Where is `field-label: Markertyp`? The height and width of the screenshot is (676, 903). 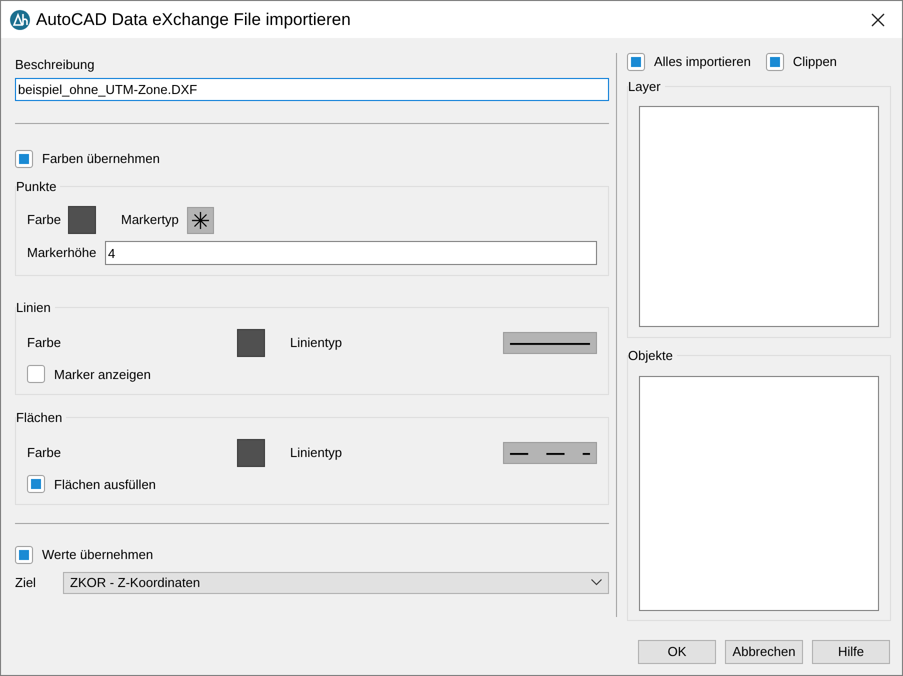 field-label: Markertyp is located at coordinates (150, 220).